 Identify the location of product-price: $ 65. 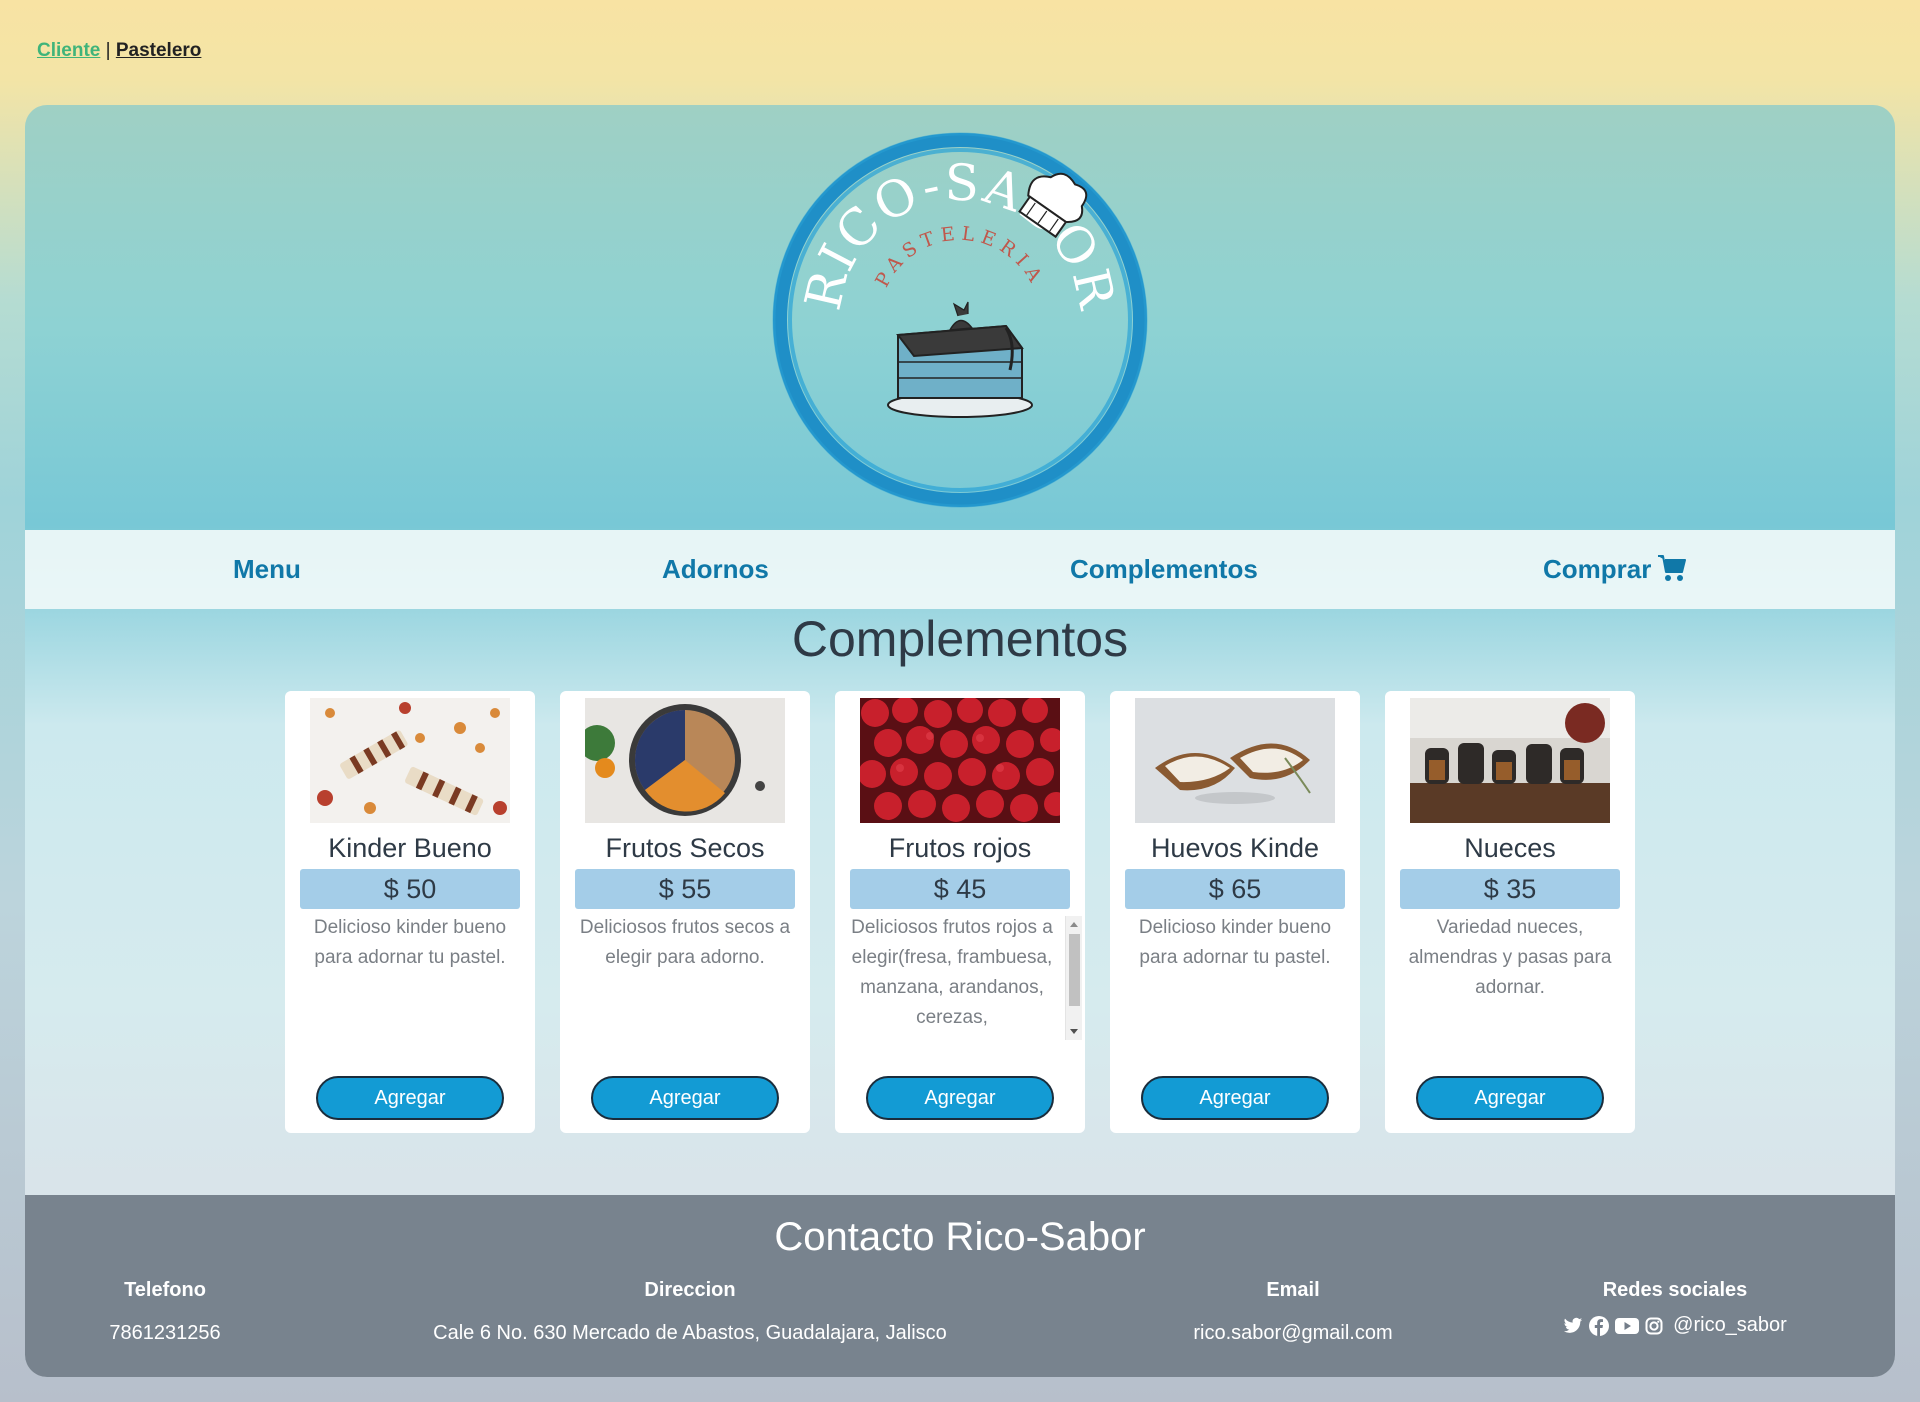
(1235, 889).